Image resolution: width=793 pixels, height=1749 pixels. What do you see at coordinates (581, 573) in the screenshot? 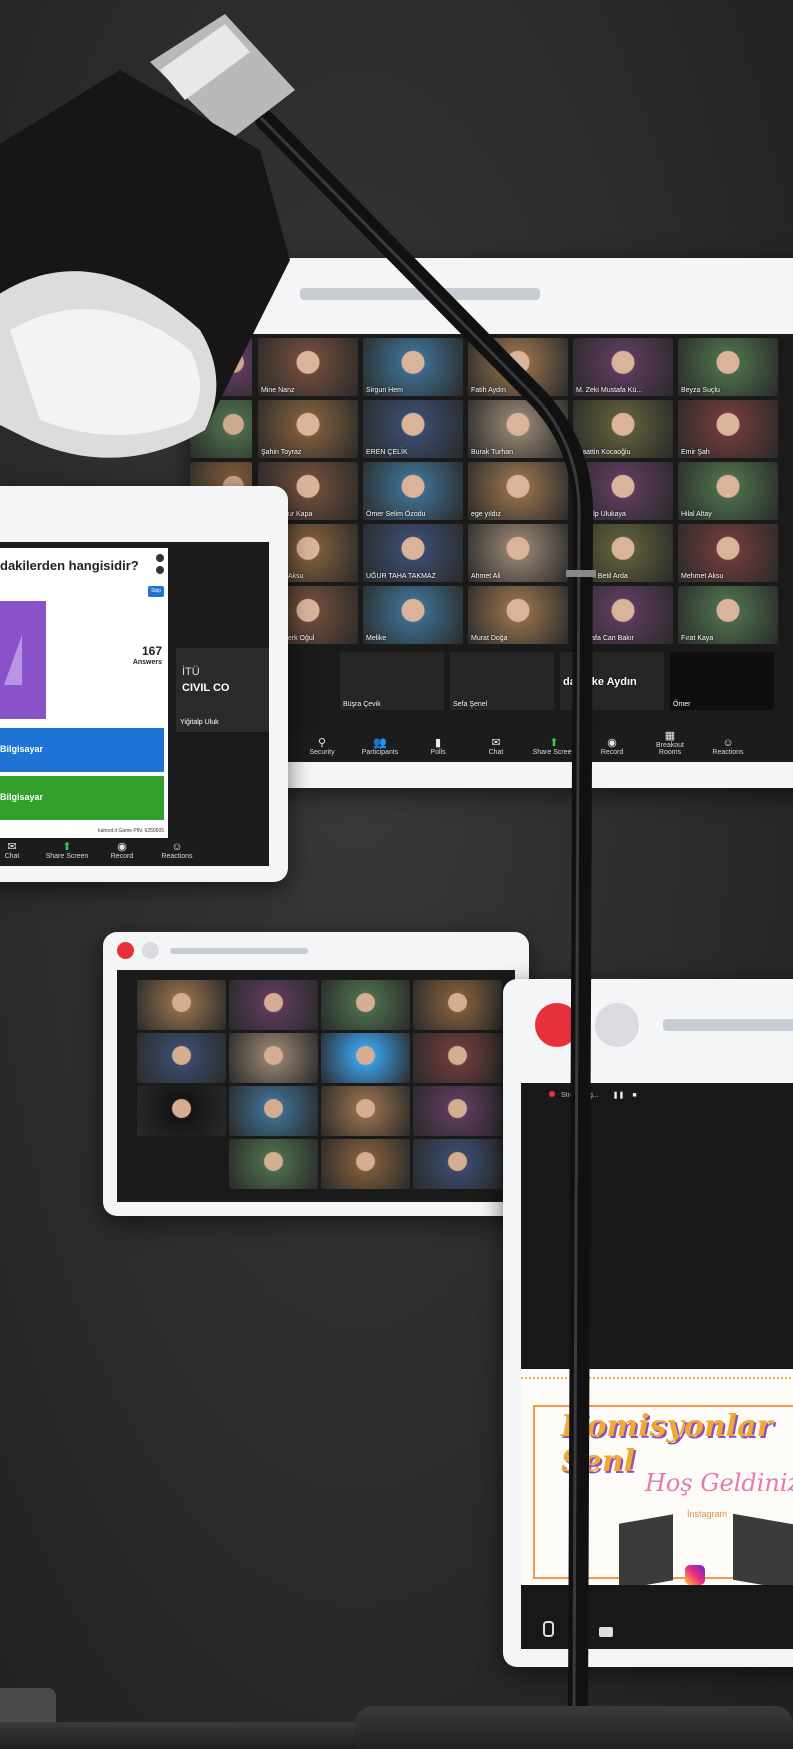
I see `lamp-joint` at bounding box center [581, 573].